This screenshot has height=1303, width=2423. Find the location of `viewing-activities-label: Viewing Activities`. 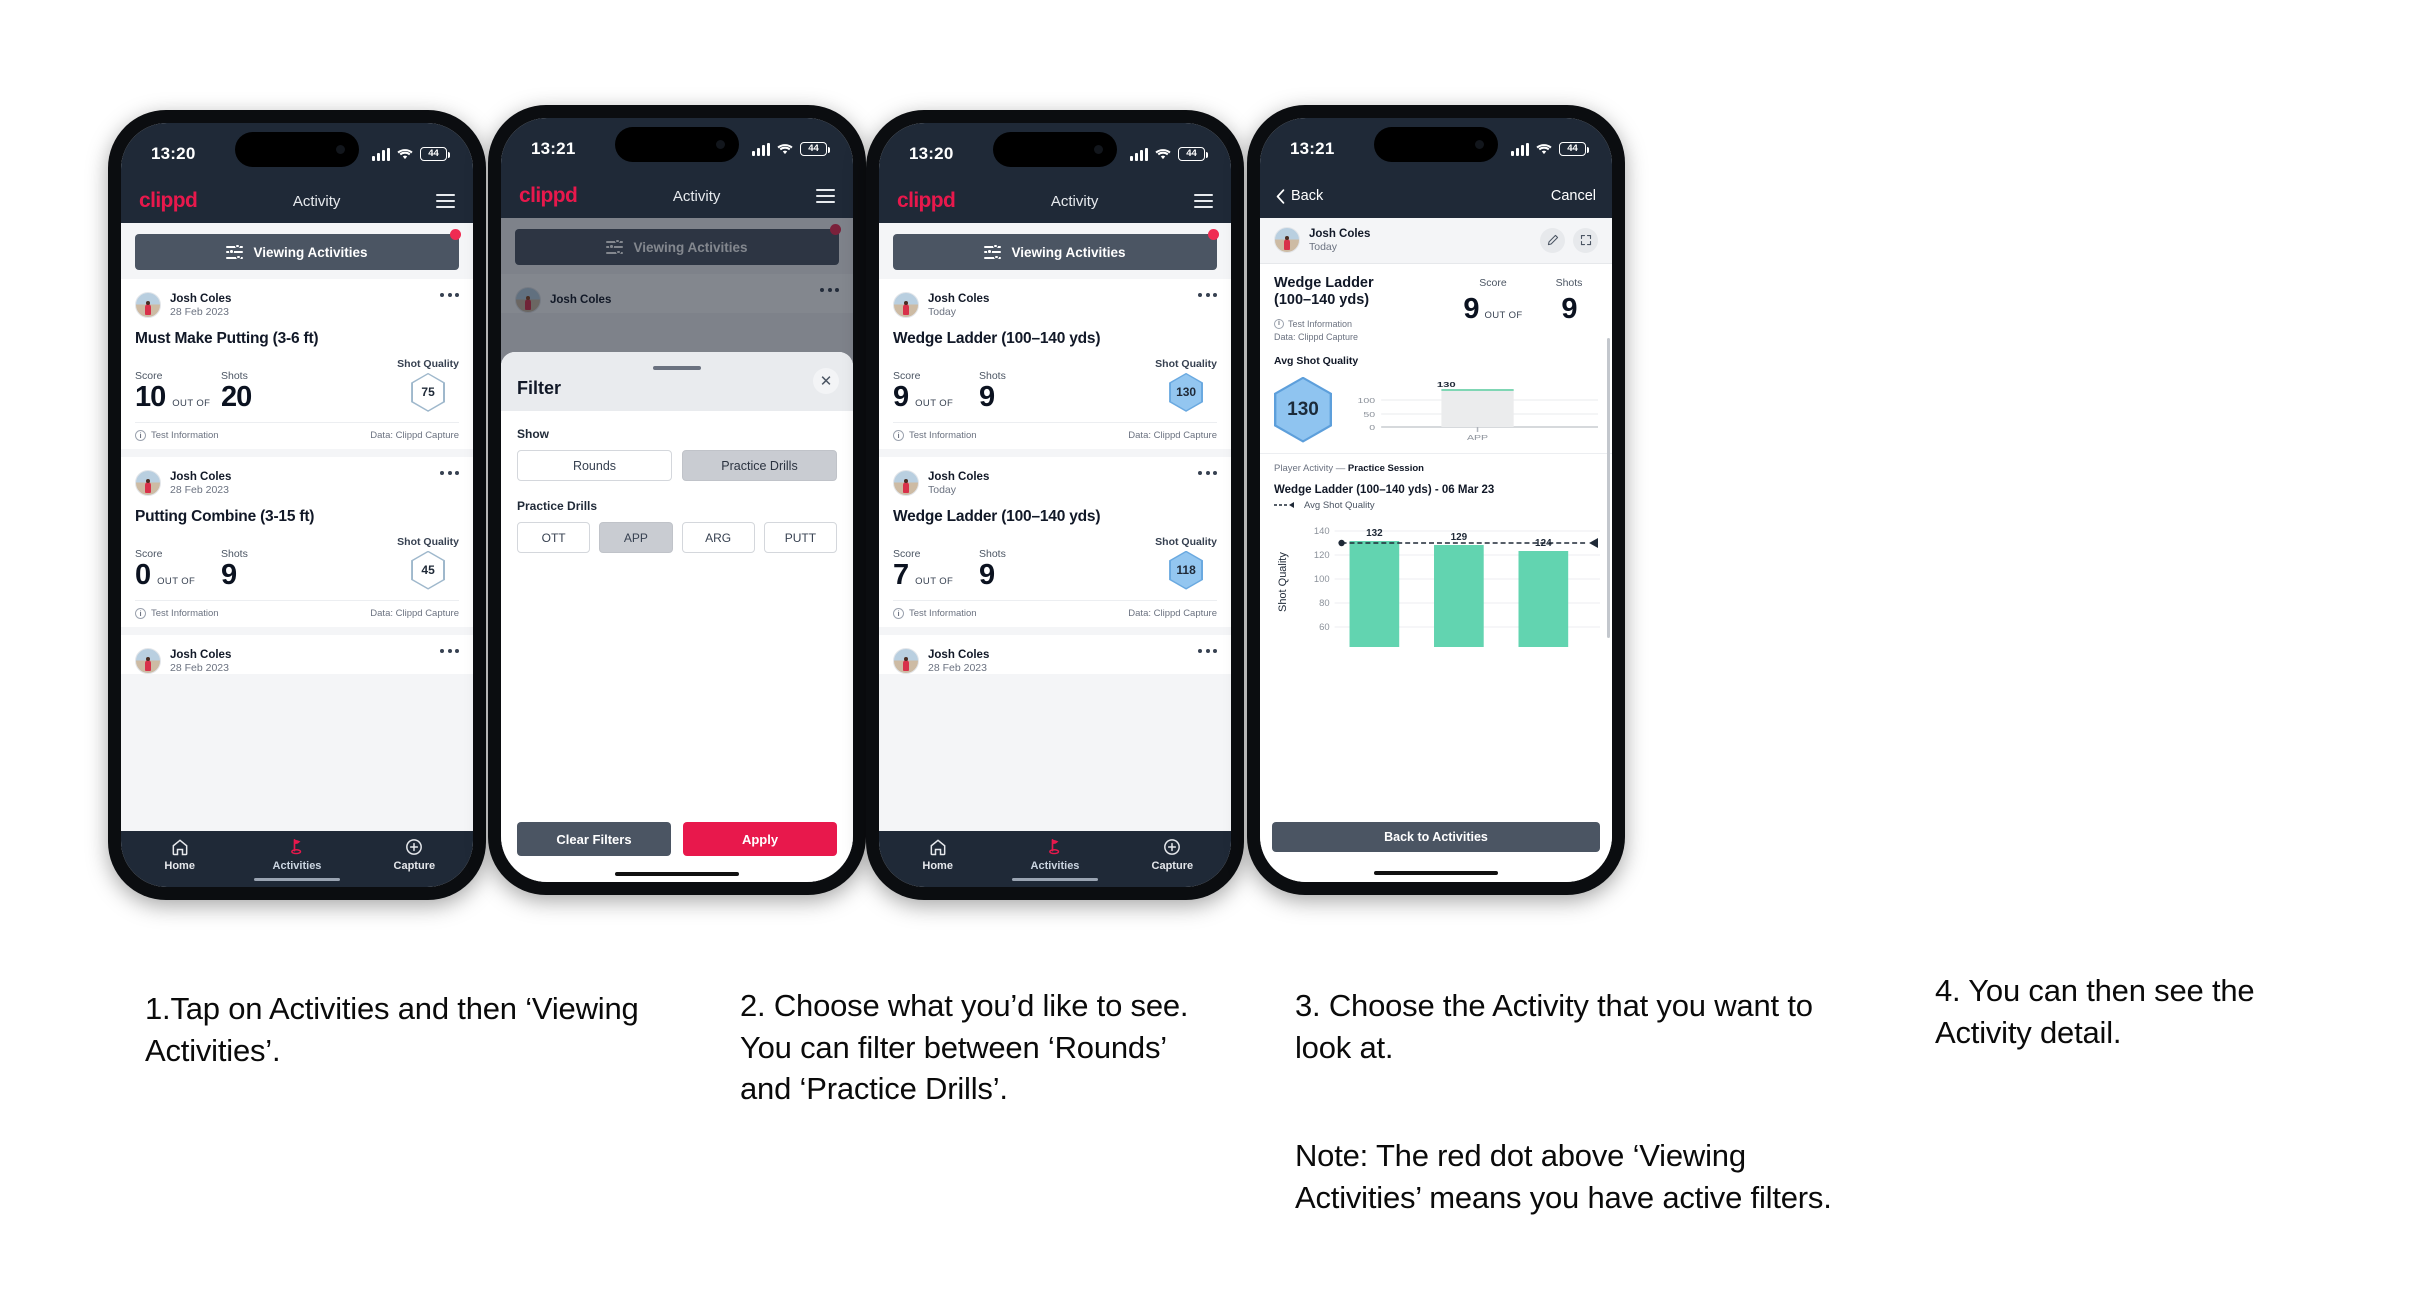

viewing-activities-label: Viewing Activities is located at coordinates (1068, 252).